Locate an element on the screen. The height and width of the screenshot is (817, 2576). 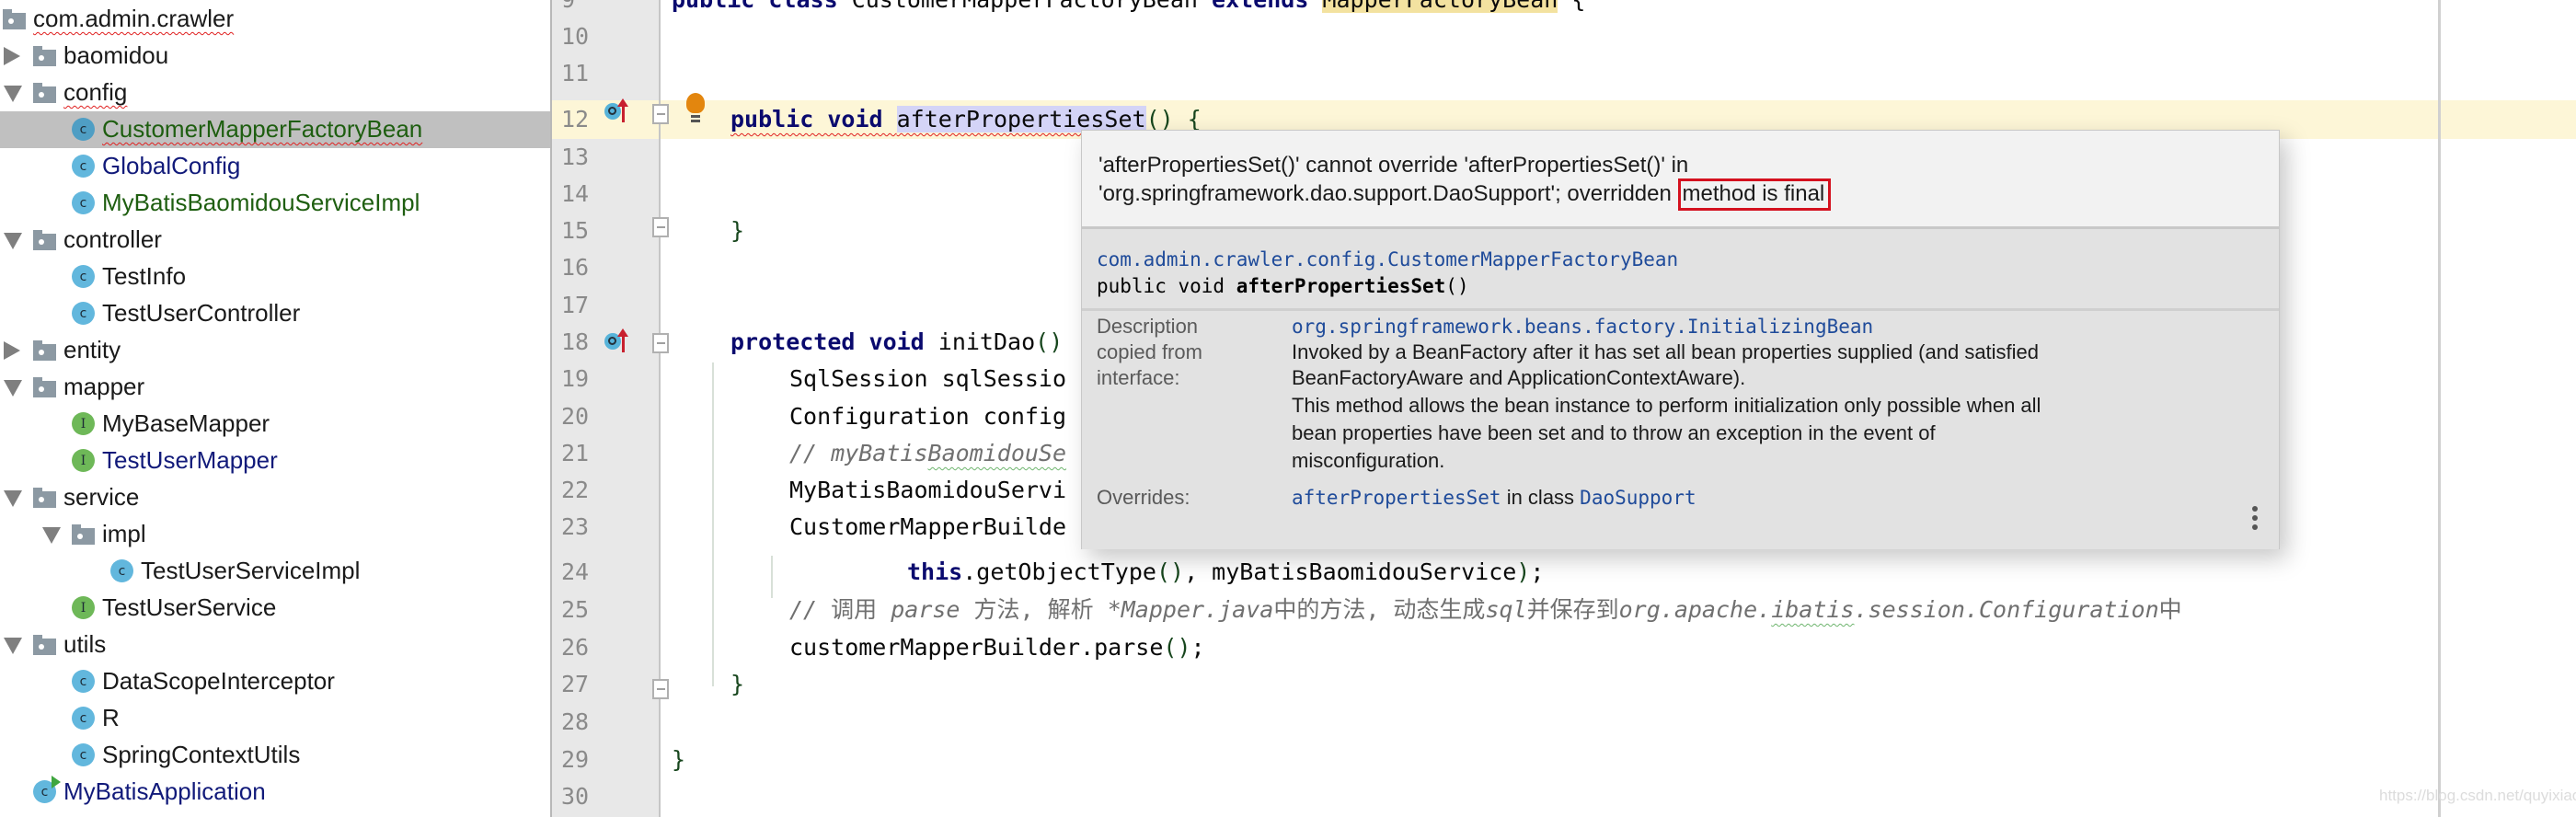
tree-item: c SpringContextUtils is located at coordinates (276, 756).